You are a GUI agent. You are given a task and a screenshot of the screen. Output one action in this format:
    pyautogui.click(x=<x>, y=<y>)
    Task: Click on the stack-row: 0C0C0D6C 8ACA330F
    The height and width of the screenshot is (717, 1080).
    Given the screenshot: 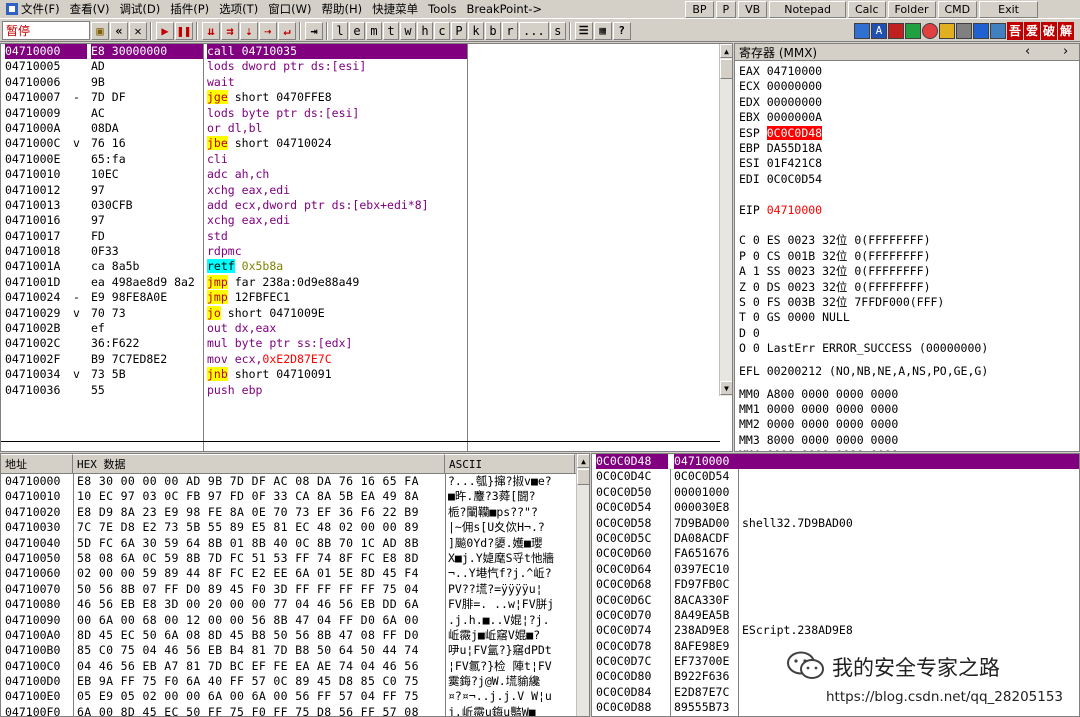 What is the action you would take?
    pyautogui.click(x=835, y=600)
    